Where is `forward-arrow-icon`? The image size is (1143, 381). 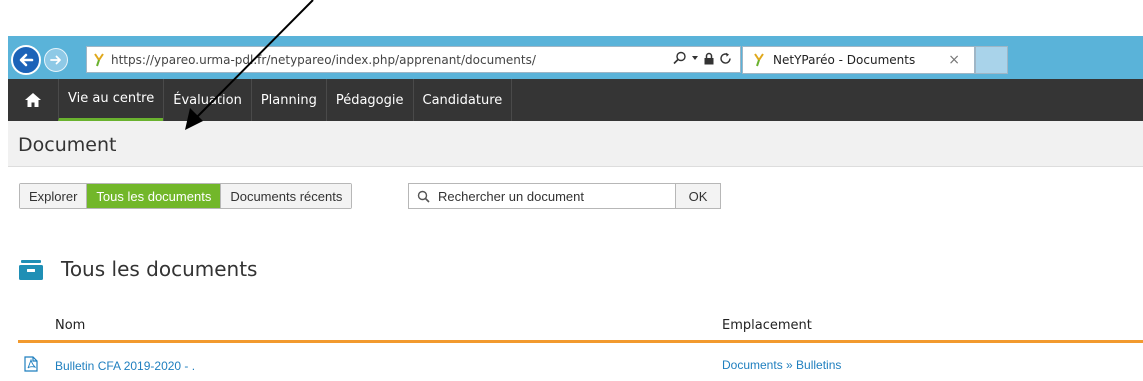 forward-arrow-icon is located at coordinates (55, 60).